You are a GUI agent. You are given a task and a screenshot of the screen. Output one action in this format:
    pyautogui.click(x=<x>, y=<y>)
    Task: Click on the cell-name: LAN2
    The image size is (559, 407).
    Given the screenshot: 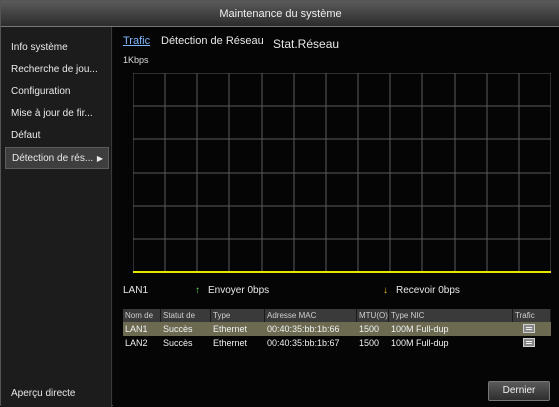 What is the action you would take?
    pyautogui.click(x=136, y=343)
    